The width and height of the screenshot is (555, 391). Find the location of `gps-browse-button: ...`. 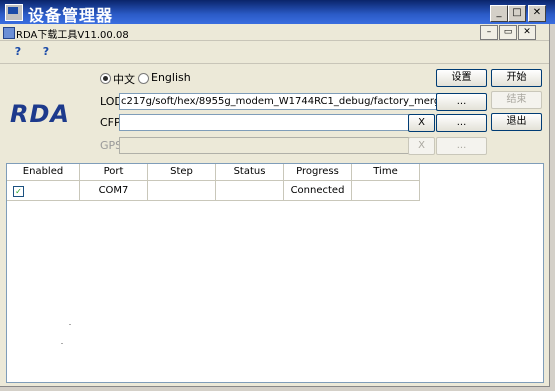

gps-browse-button: ... is located at coordinates (461, 146).